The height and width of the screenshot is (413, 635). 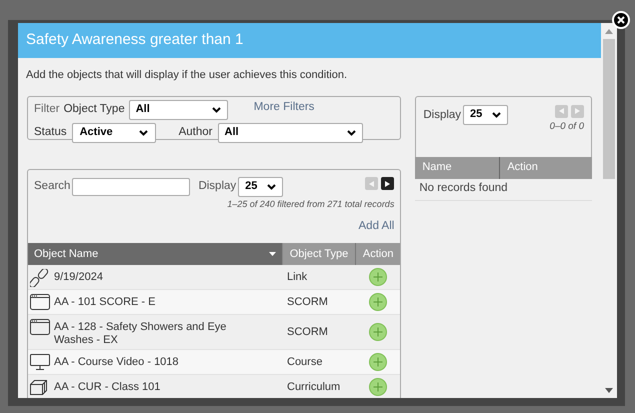 I want to click on link-icon, so click(x=40, y=278).